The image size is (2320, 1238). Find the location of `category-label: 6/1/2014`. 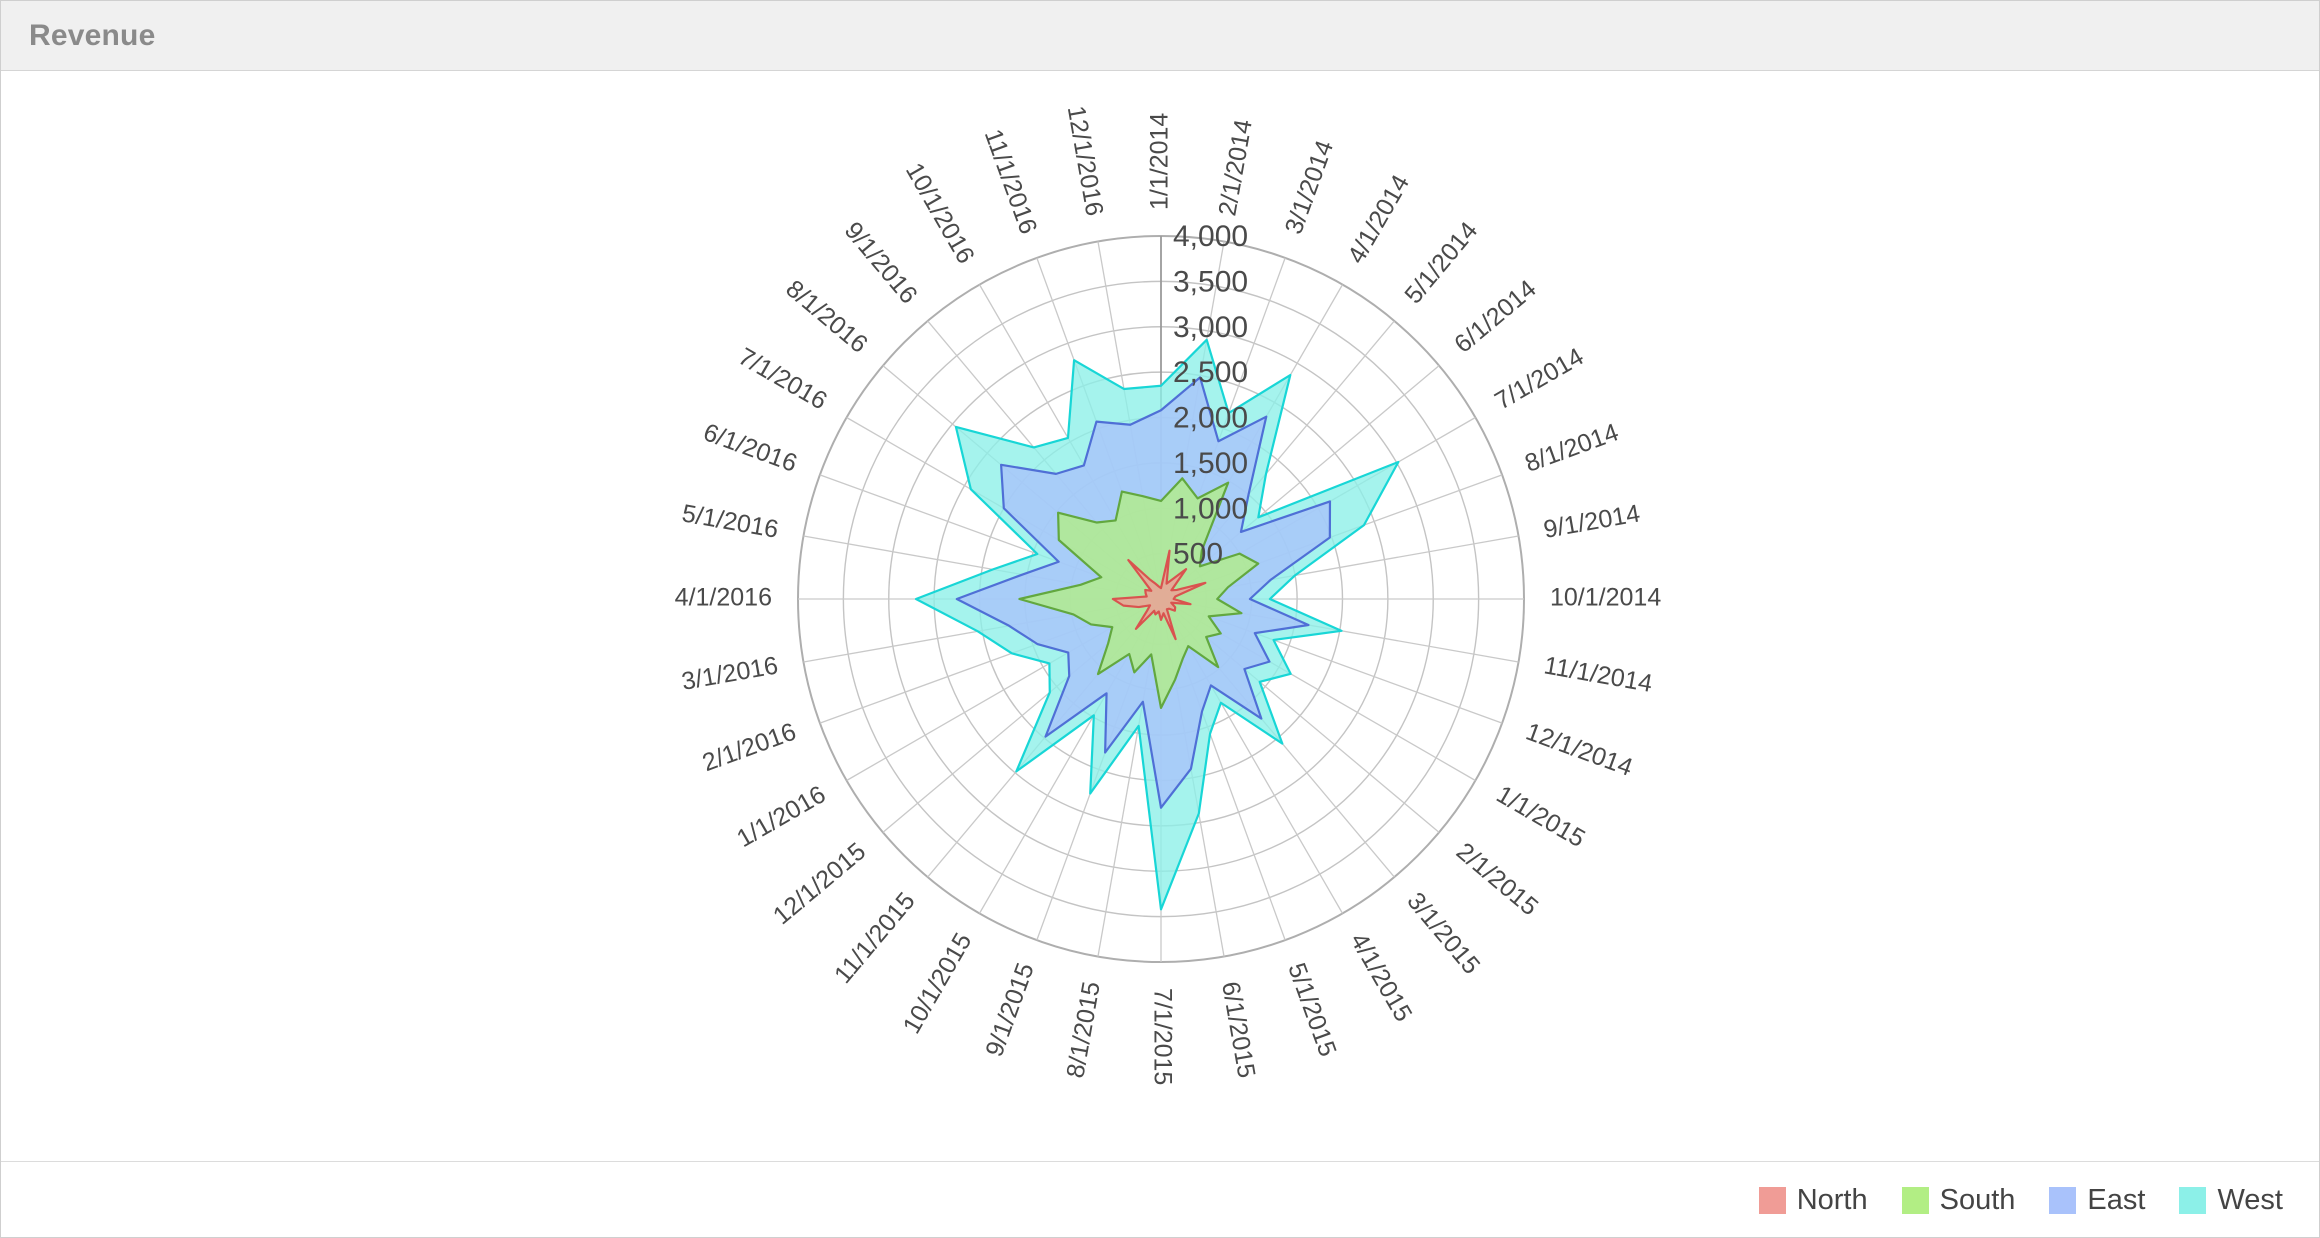

category-label: 6/1/2014 is located at coordinates (1495, 317).